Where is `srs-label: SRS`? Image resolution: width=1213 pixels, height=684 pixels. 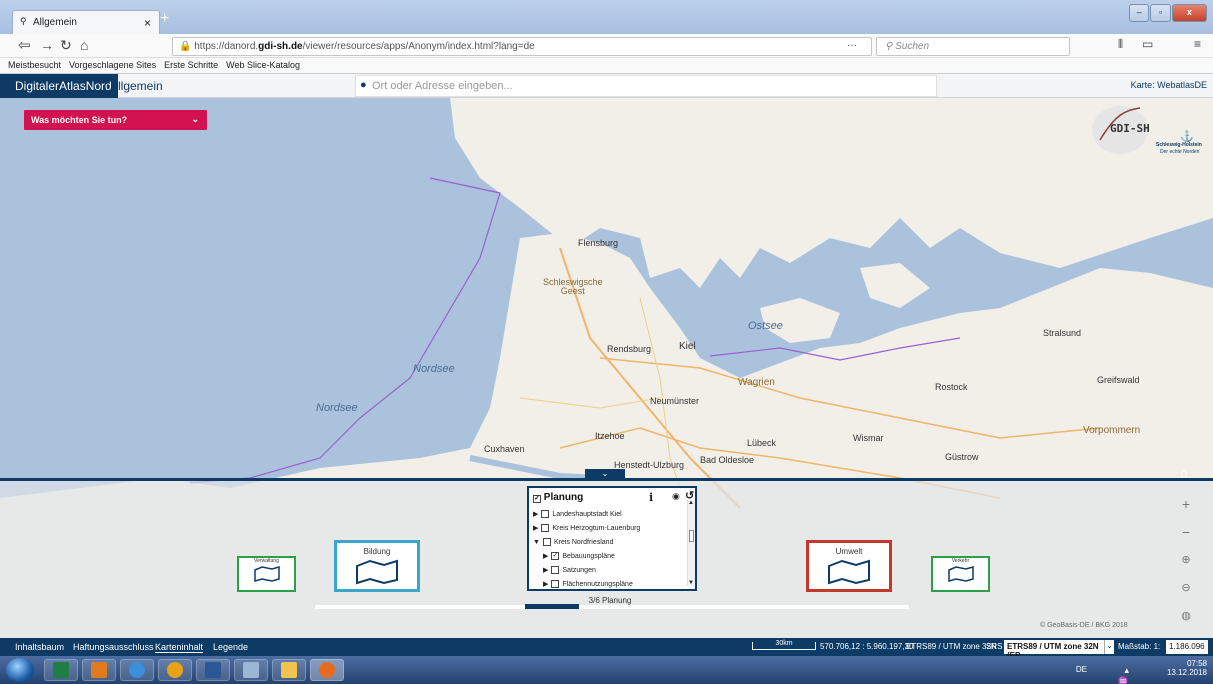 srs-label: SRS is located at coordinates (994, 646).